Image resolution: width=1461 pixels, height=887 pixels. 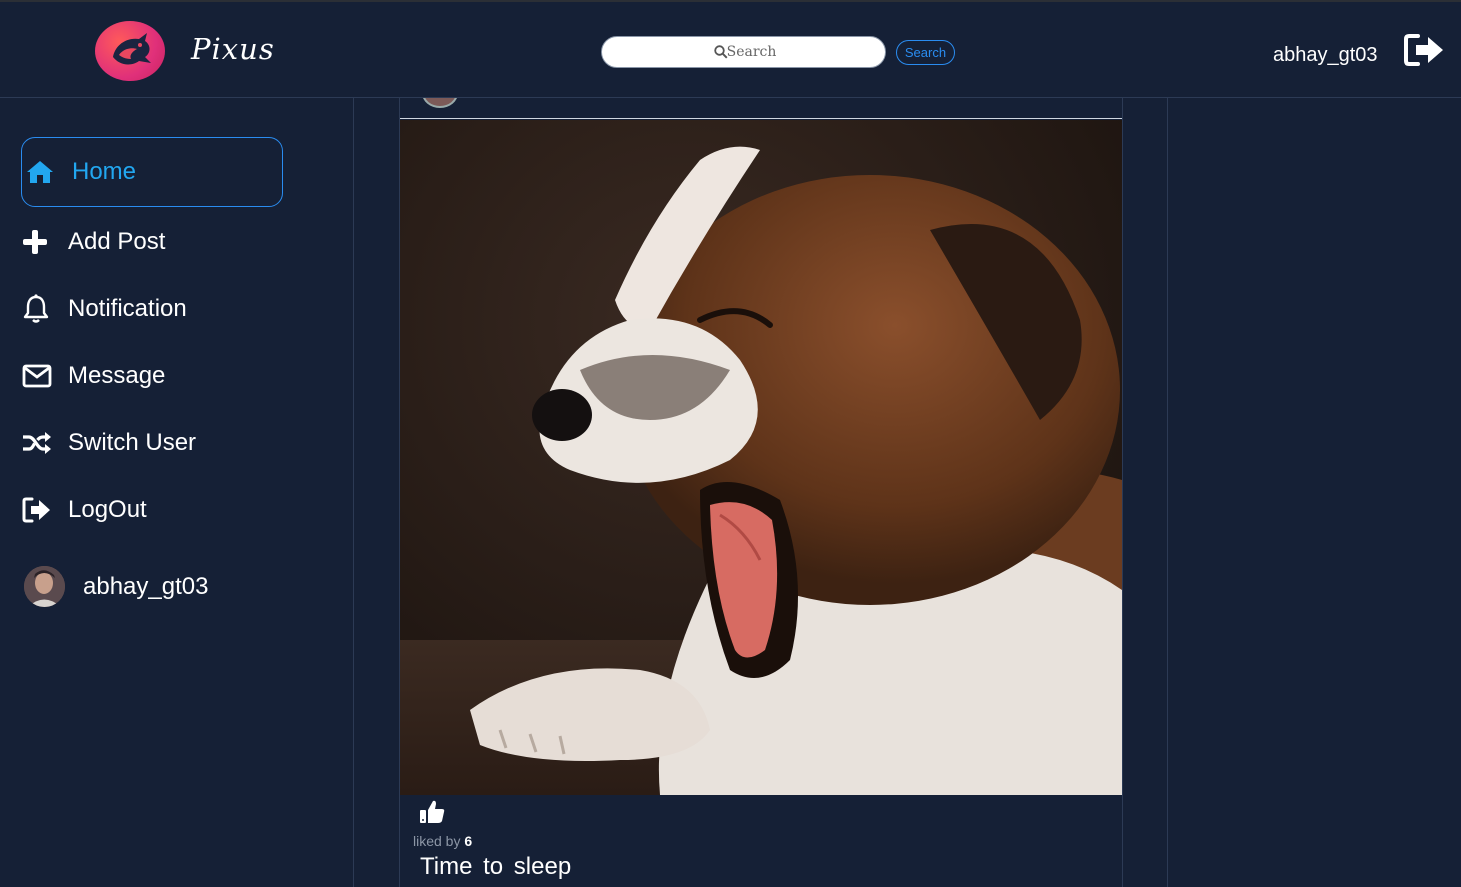 I want to click on shuffle-icon, so click(x=38, y=443).